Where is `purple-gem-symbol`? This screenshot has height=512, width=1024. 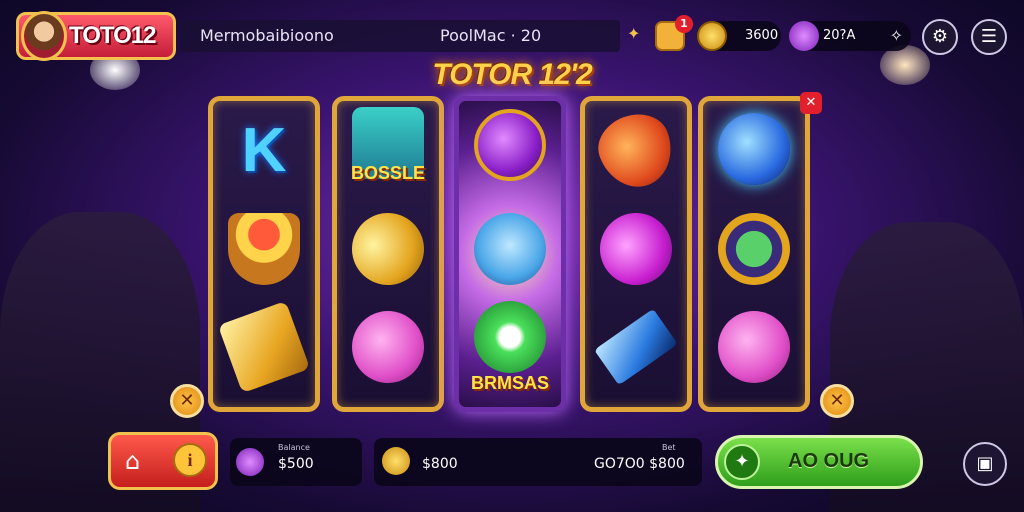
purple-gem-symbol is located at coordinates (636, 249).